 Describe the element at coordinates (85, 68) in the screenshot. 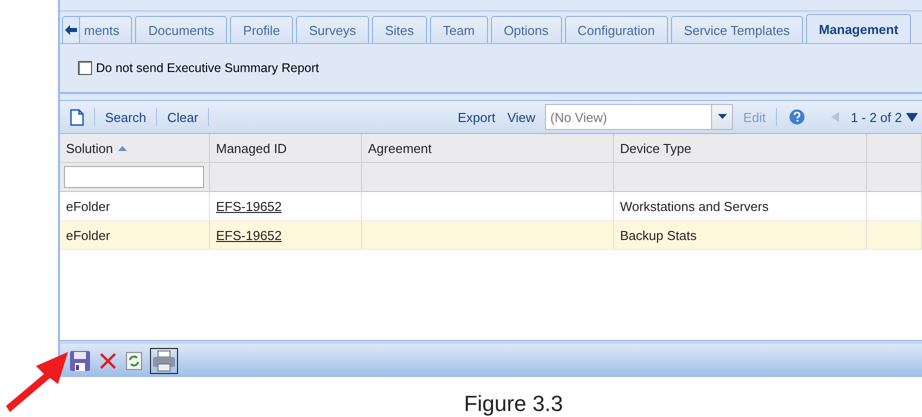

I see `checkbox` at that location.